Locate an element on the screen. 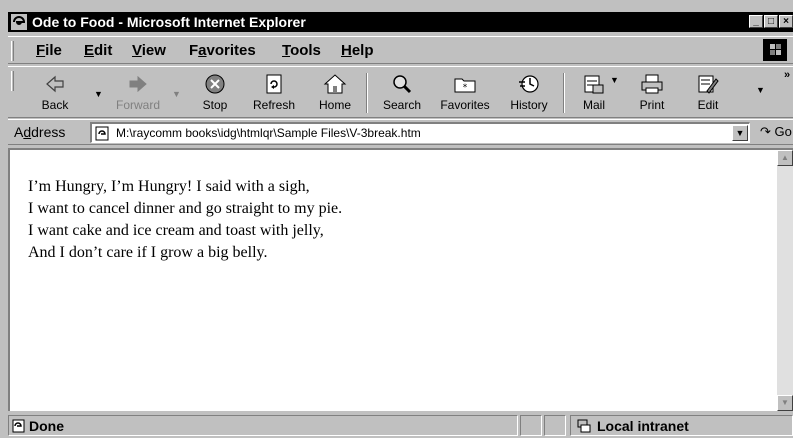  print-button: Print is located at coordinates (652, 94).